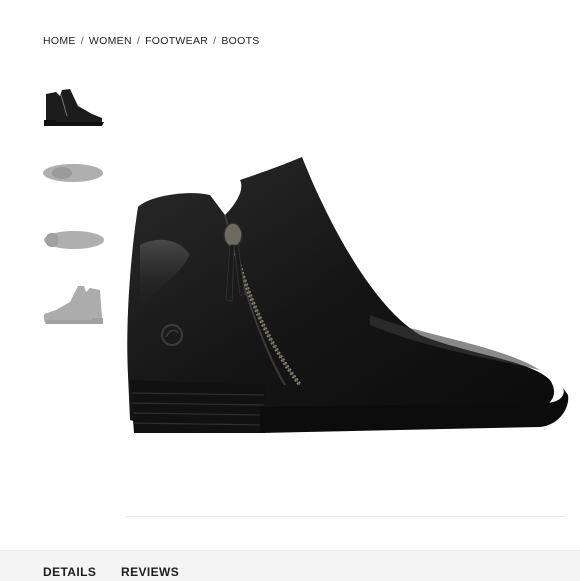 Image resolution: width=580 pixels, height=581 pixels. Describe the element at coordinates (59, 41) in the screenshot. I see `breadcrumb-home: HOME` at that location.